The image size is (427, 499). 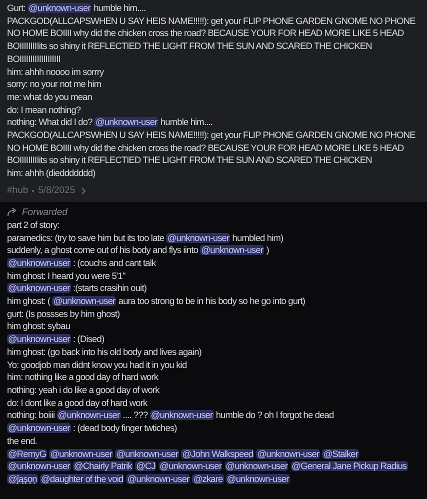 What do you see at coordinates (97, 365) in the screenshot?
I see `message-line: Yo: goodjob man didnt know you had it in you kid` at bounding box center [97, 365].